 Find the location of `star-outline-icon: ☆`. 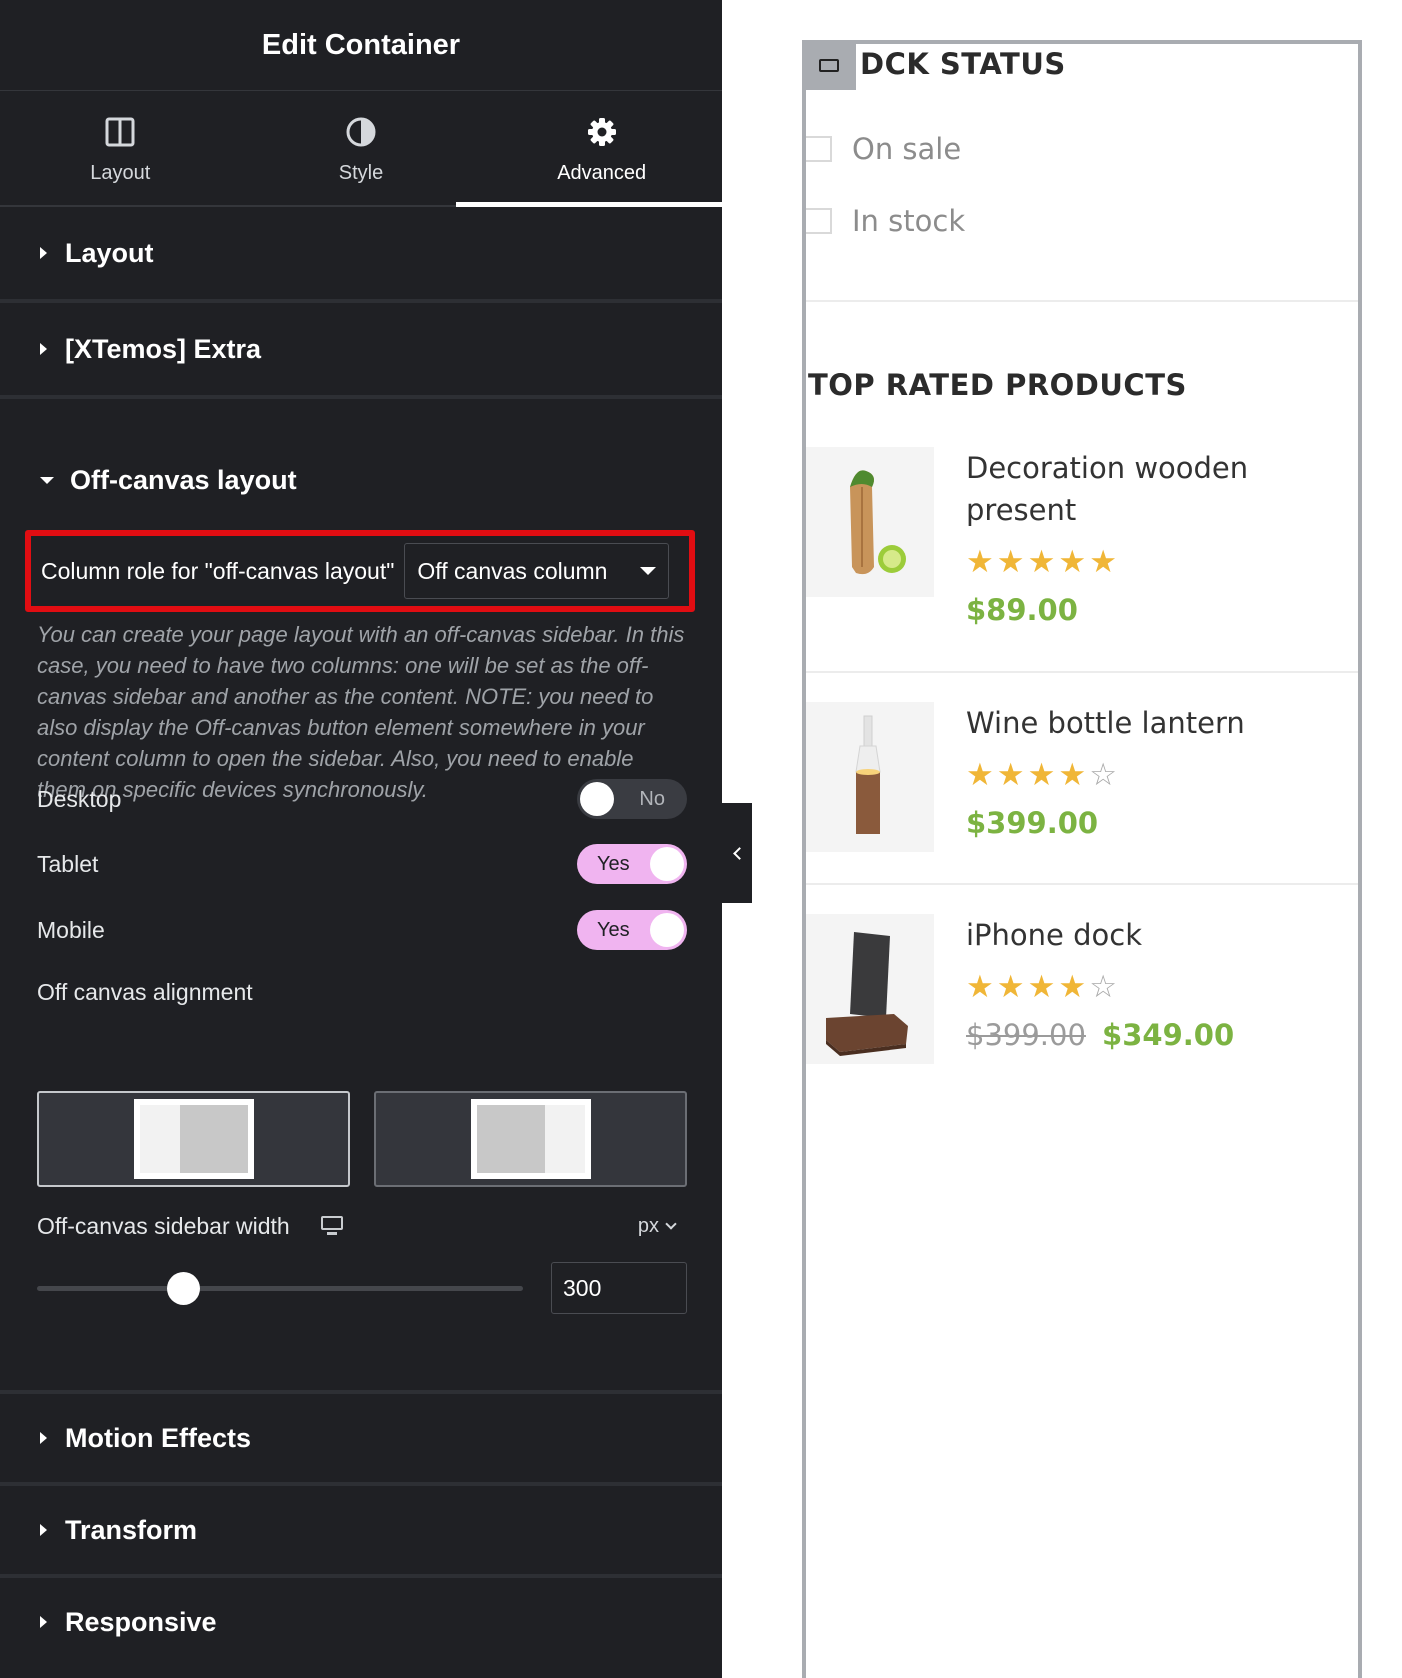

star-outline-icon: ☆ is located at coordinates (1103, 774).